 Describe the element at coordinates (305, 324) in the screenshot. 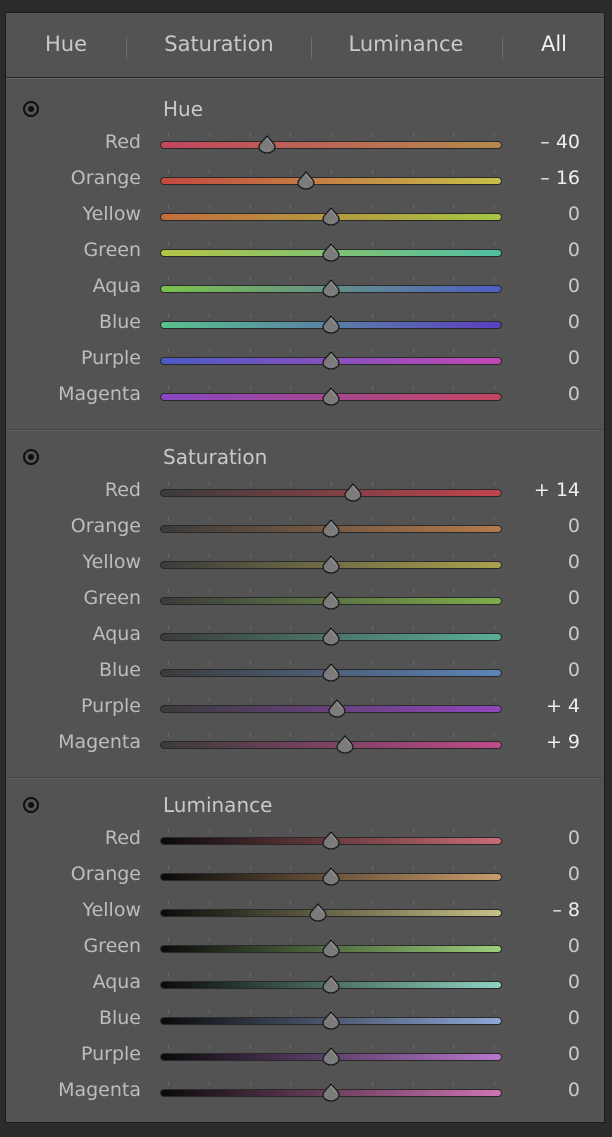

I see `slider-row-blue: Blue 0` at that location.